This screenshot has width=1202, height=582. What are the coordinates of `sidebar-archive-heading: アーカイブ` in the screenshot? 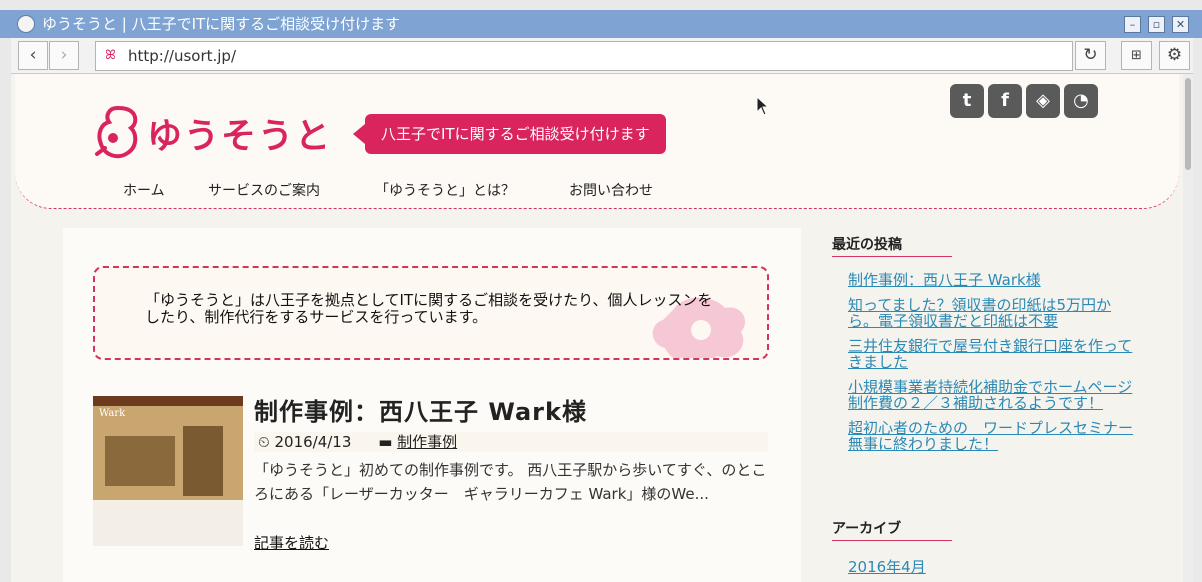 It's located at (867, 529).